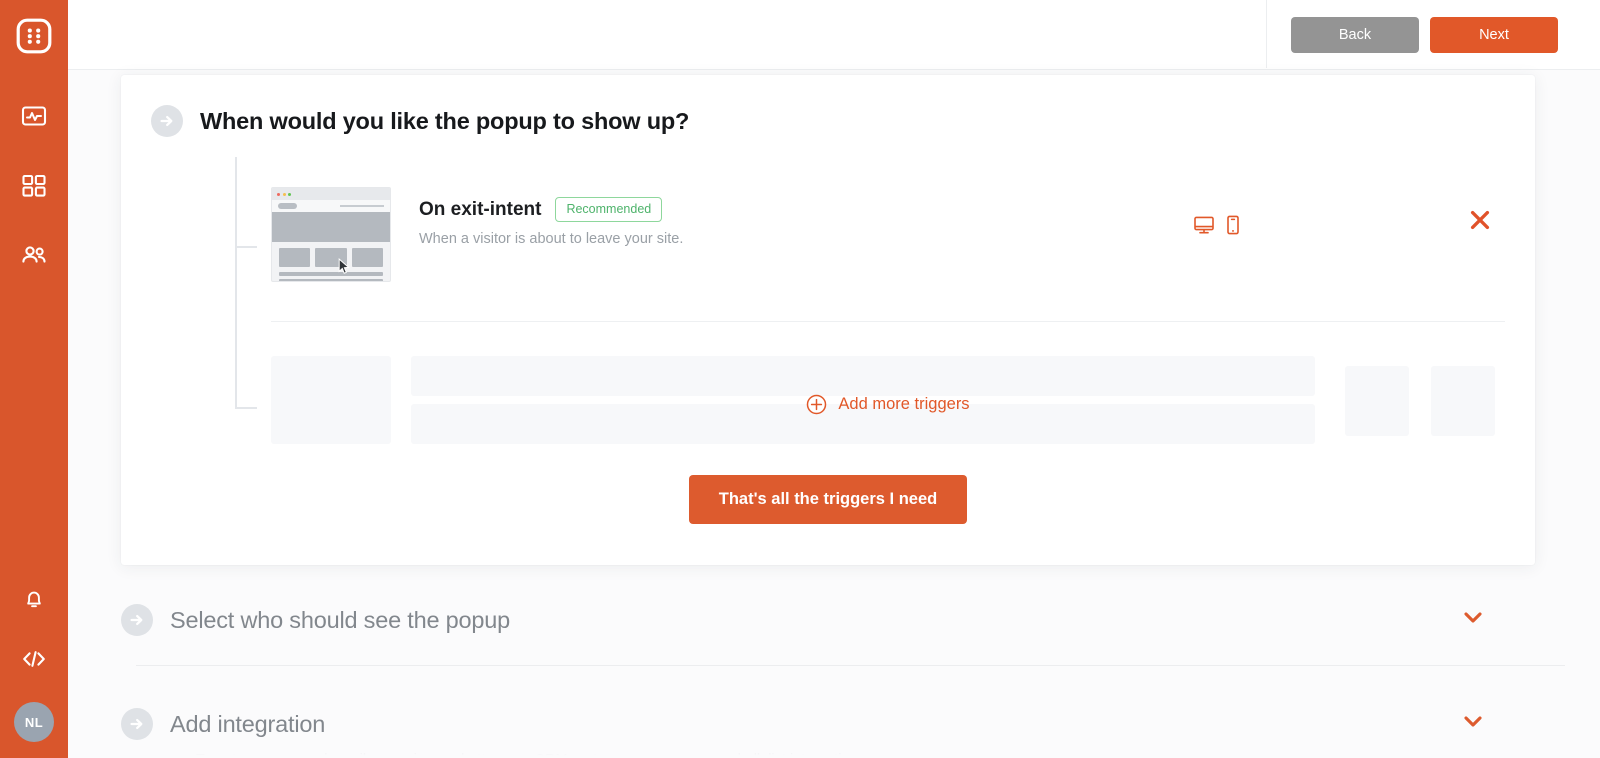 The image size is (1600, 758). I want to click on dashboard-grid-icon, so click(34, 185).